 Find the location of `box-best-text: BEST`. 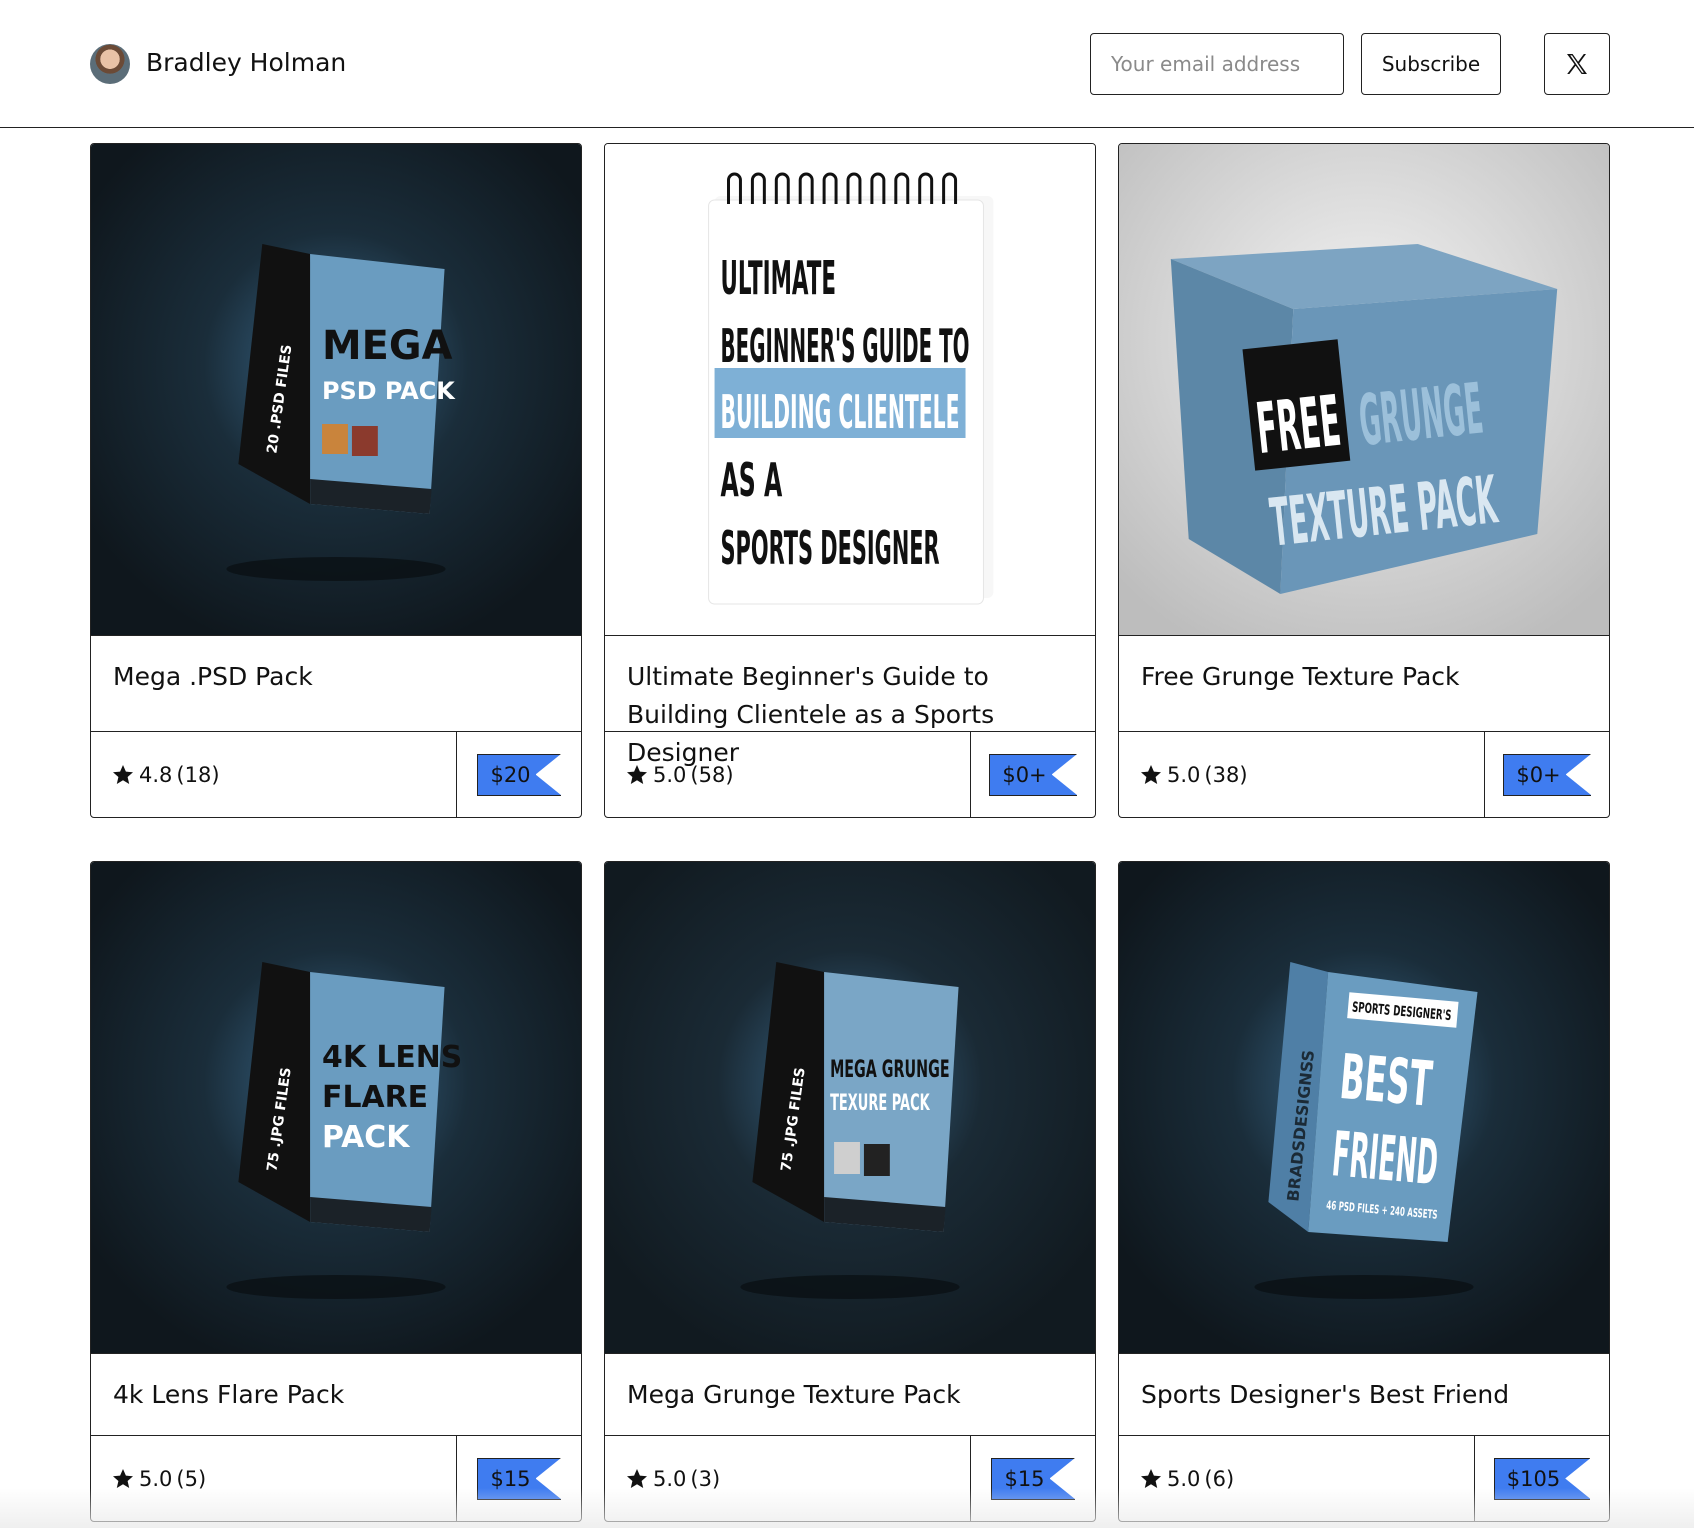

box-best-text: BEST is located at coordinates (1386, 1081).